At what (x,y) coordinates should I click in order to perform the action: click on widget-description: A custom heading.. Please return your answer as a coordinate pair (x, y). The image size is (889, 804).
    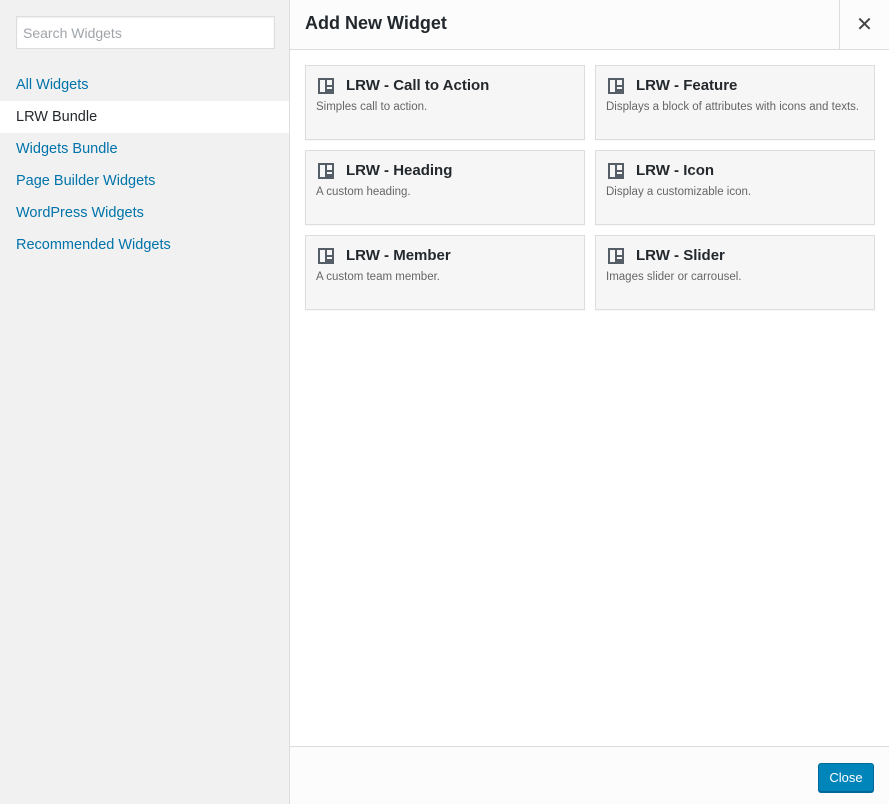
    Looking at the image, I should click on (363, 192).